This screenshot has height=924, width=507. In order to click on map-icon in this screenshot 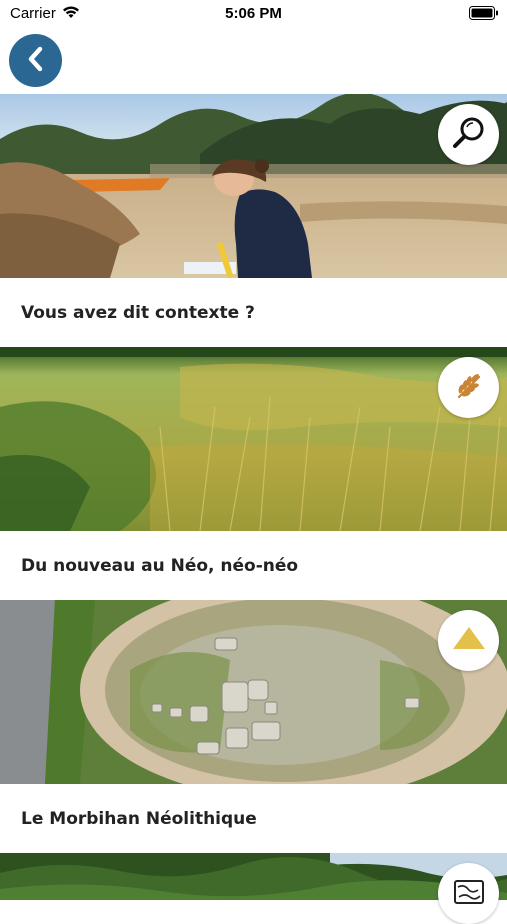, I will do `click(469, 894)`.